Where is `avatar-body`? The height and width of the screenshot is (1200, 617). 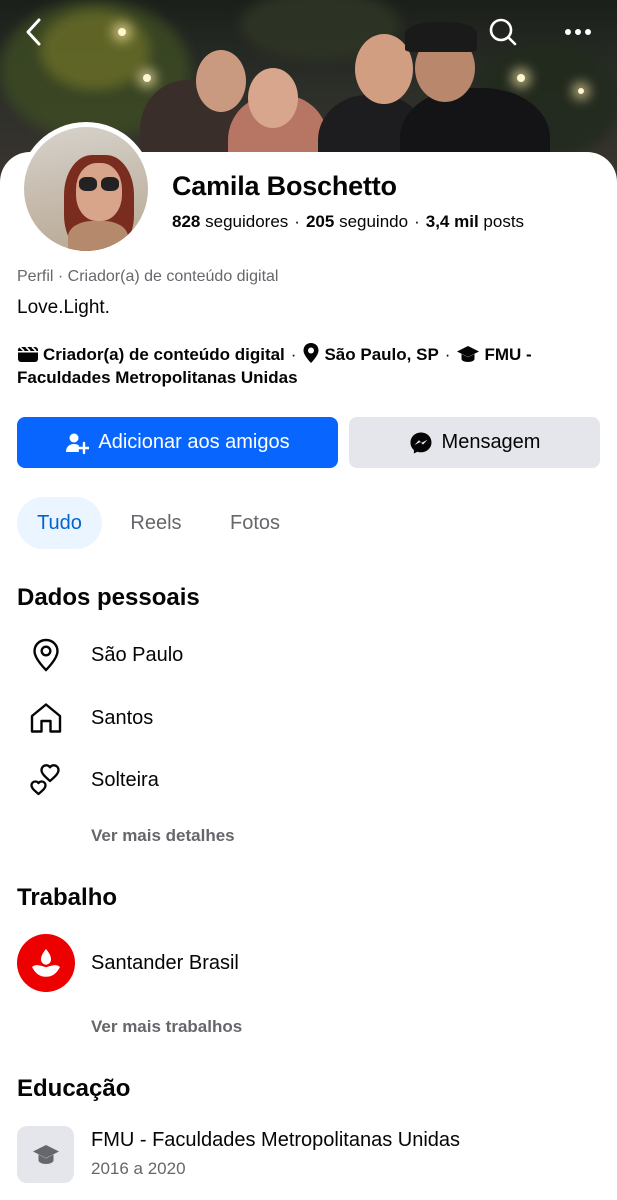 avatar-body is located at coordinates (98, 236).